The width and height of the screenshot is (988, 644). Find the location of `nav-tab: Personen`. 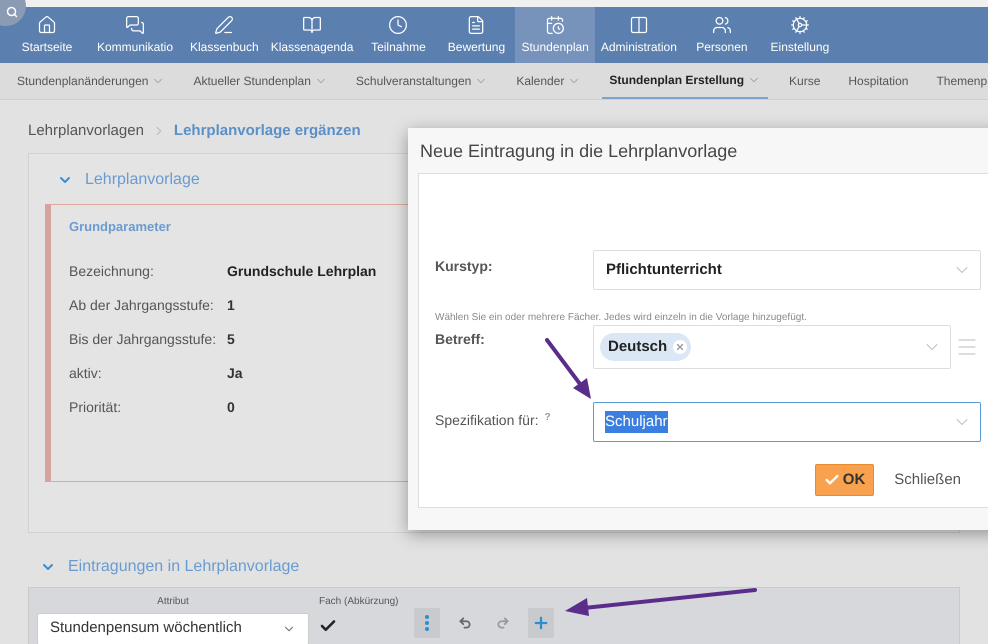

nav-tab: Personen is located at coordinates (721, 35).